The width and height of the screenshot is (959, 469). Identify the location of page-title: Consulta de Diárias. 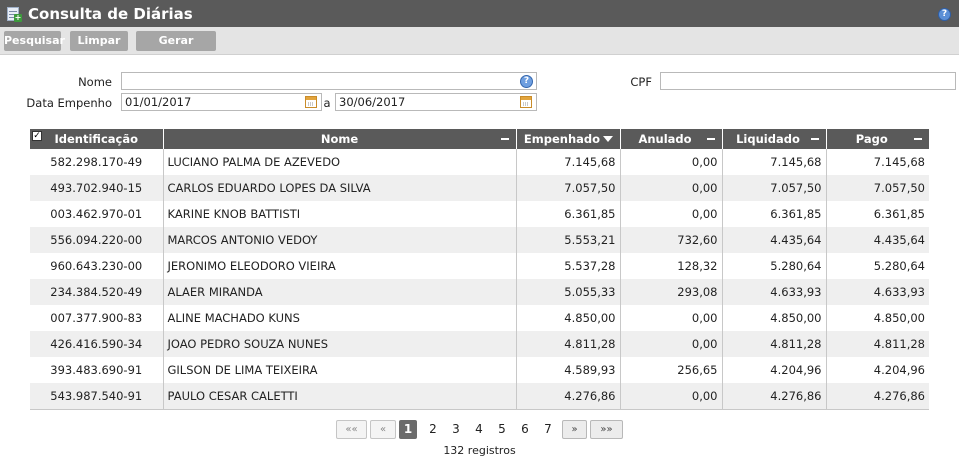
(110, 13).